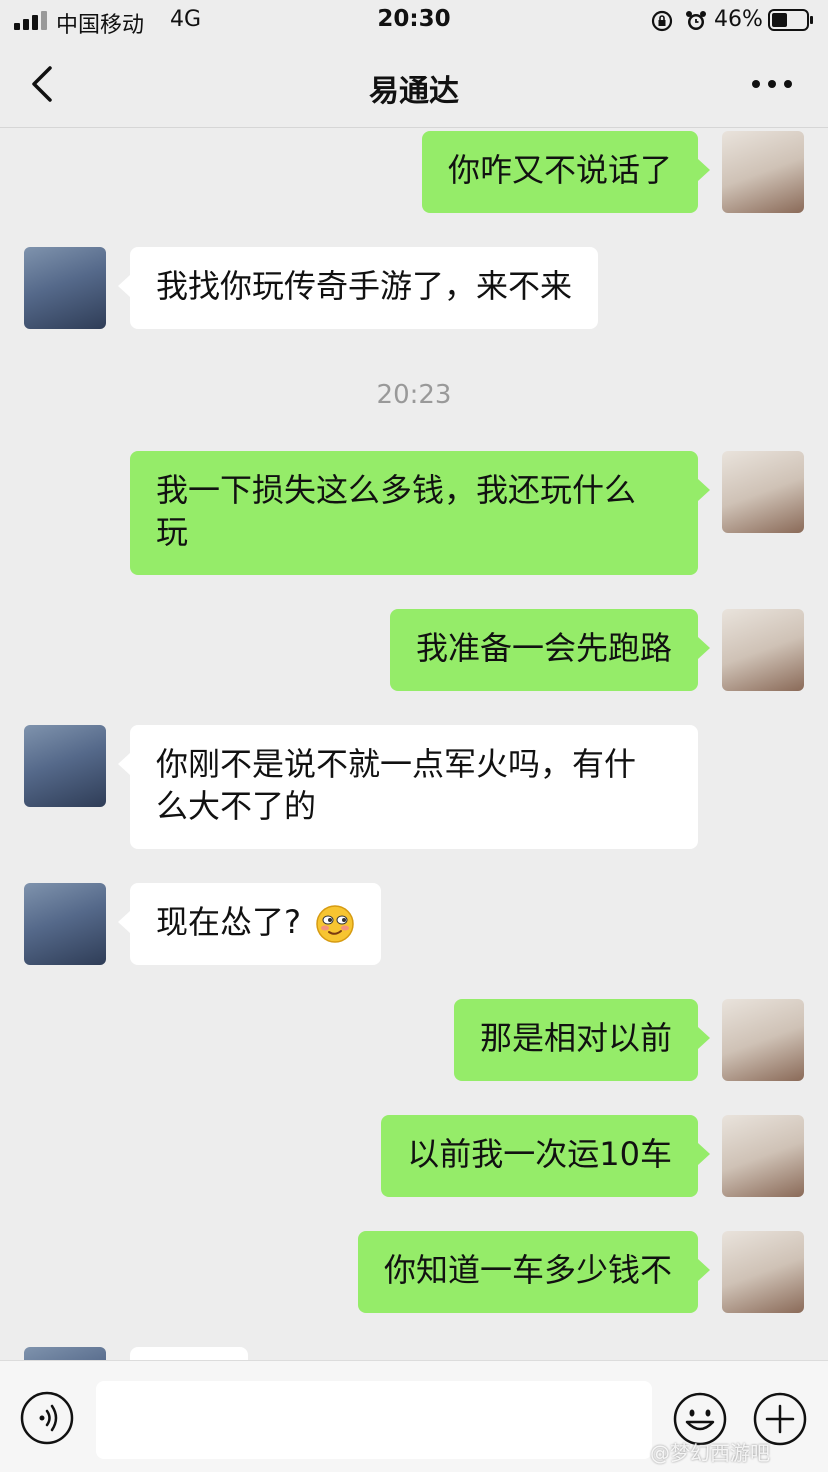 The image size is (828, 1472). Describe the element at coordinates (662, 21) in the screenshot. I see `orientation-lock-icon` at that location.